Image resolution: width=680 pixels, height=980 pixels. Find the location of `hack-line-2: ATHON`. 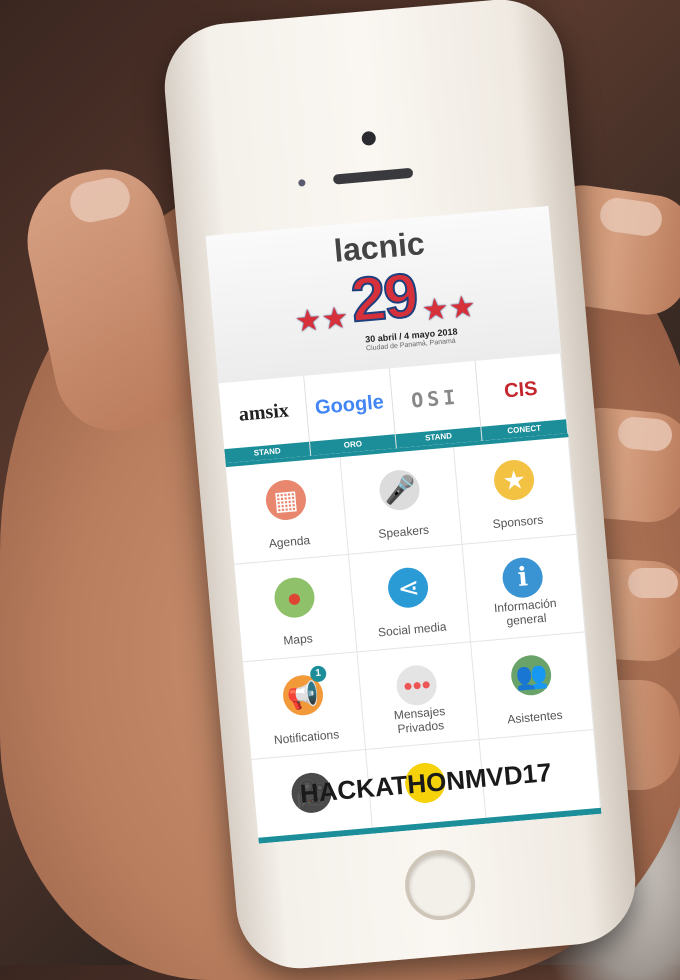

hack-line-2: ATHON is located at coordinates (420, 783).